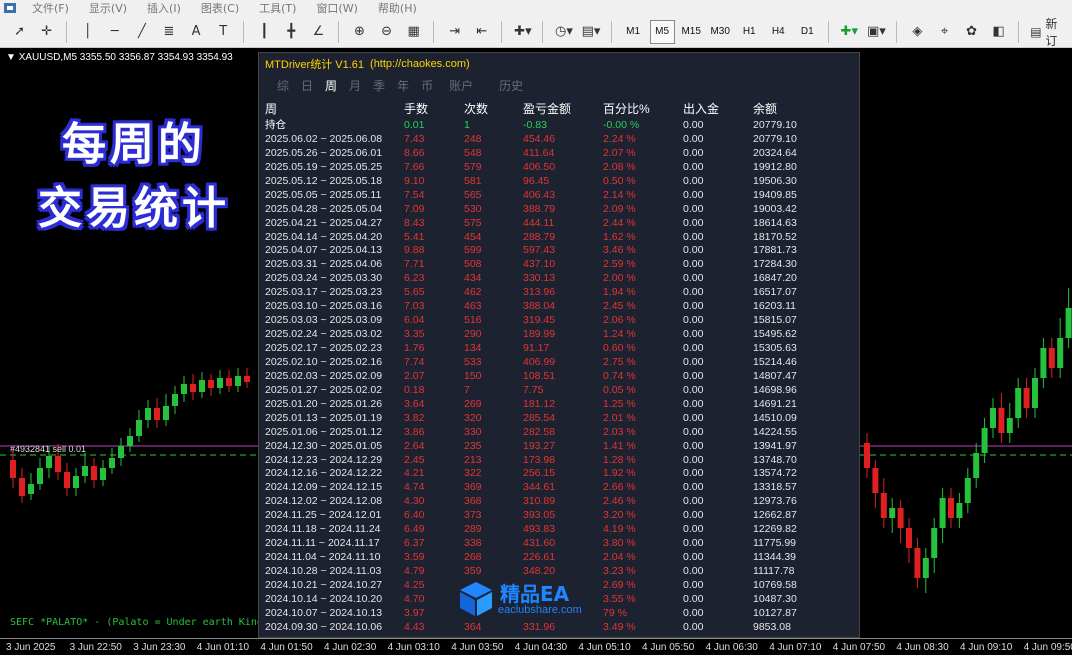  I want to click on cell-balance: 15214.46, so click(775, 361).